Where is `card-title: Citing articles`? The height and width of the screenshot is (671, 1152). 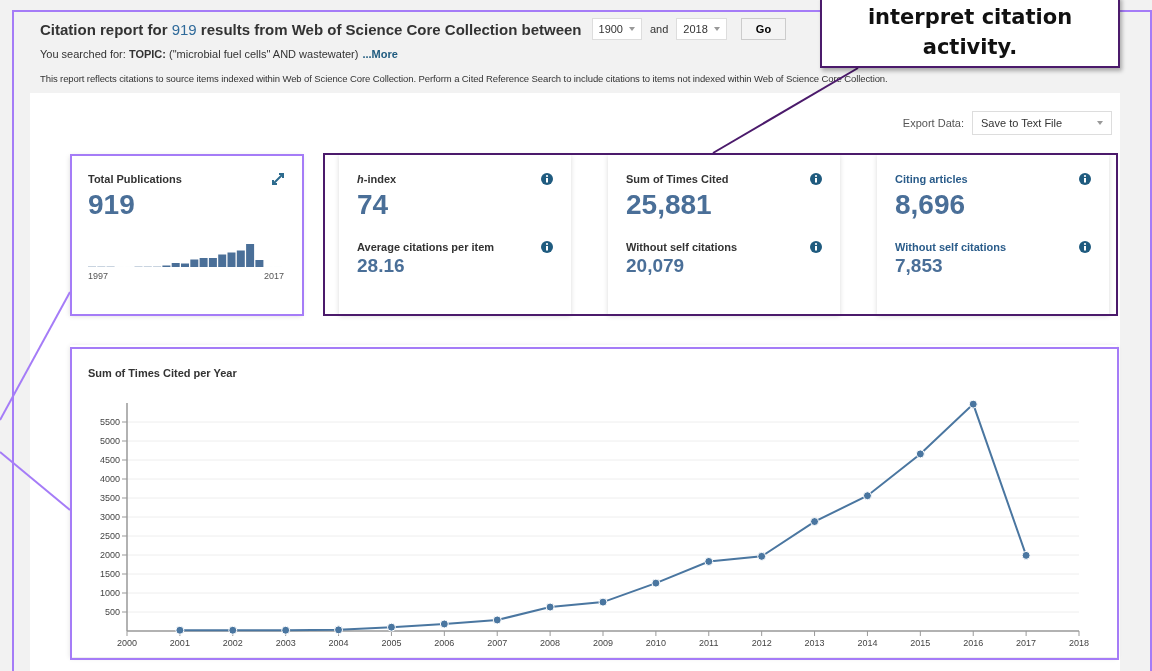 card-title: Citing articles is located at coordinates (931, 179).